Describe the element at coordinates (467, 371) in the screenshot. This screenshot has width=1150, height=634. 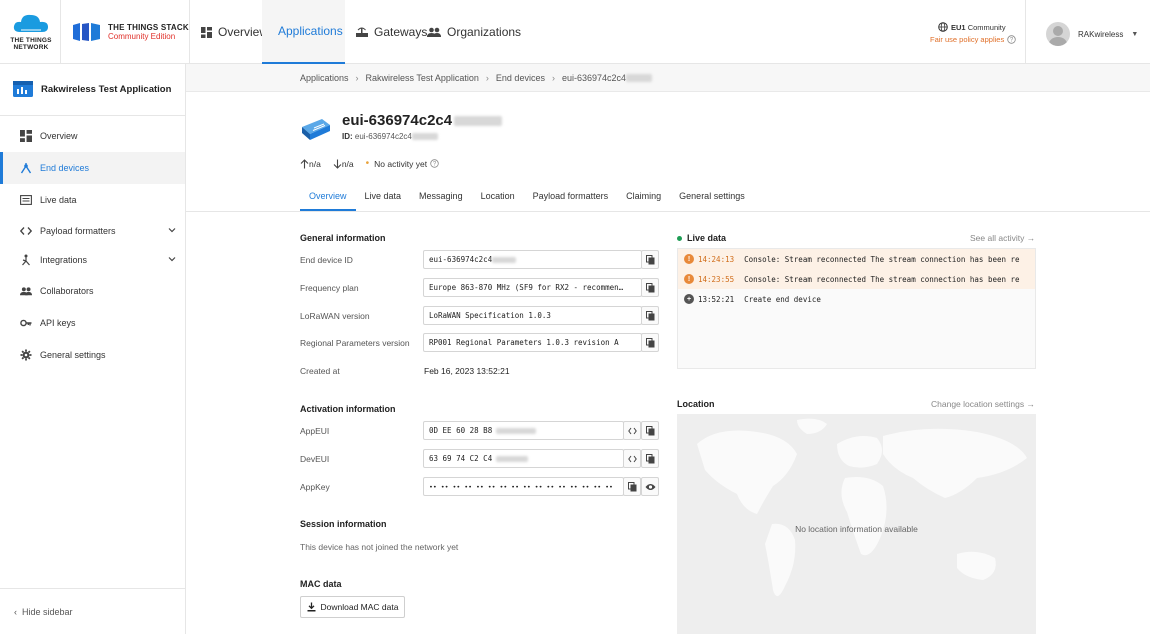
I see `created-at-value: Feb 16, 2023 13:52:21` at that location.